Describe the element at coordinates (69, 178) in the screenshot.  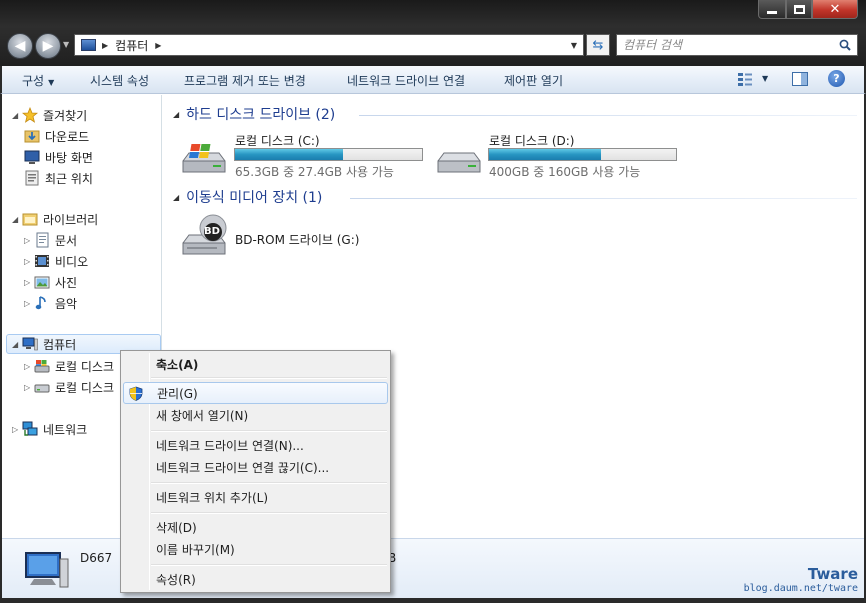
I see `tree-label: 최근 위치` at that location.